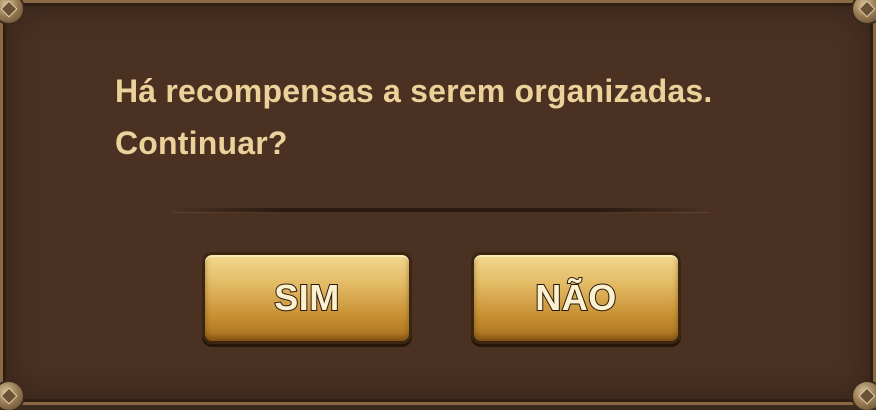 This screenshot has width=876, height=410. I want to click on yes-button-label: SIM, so click(306, 297).